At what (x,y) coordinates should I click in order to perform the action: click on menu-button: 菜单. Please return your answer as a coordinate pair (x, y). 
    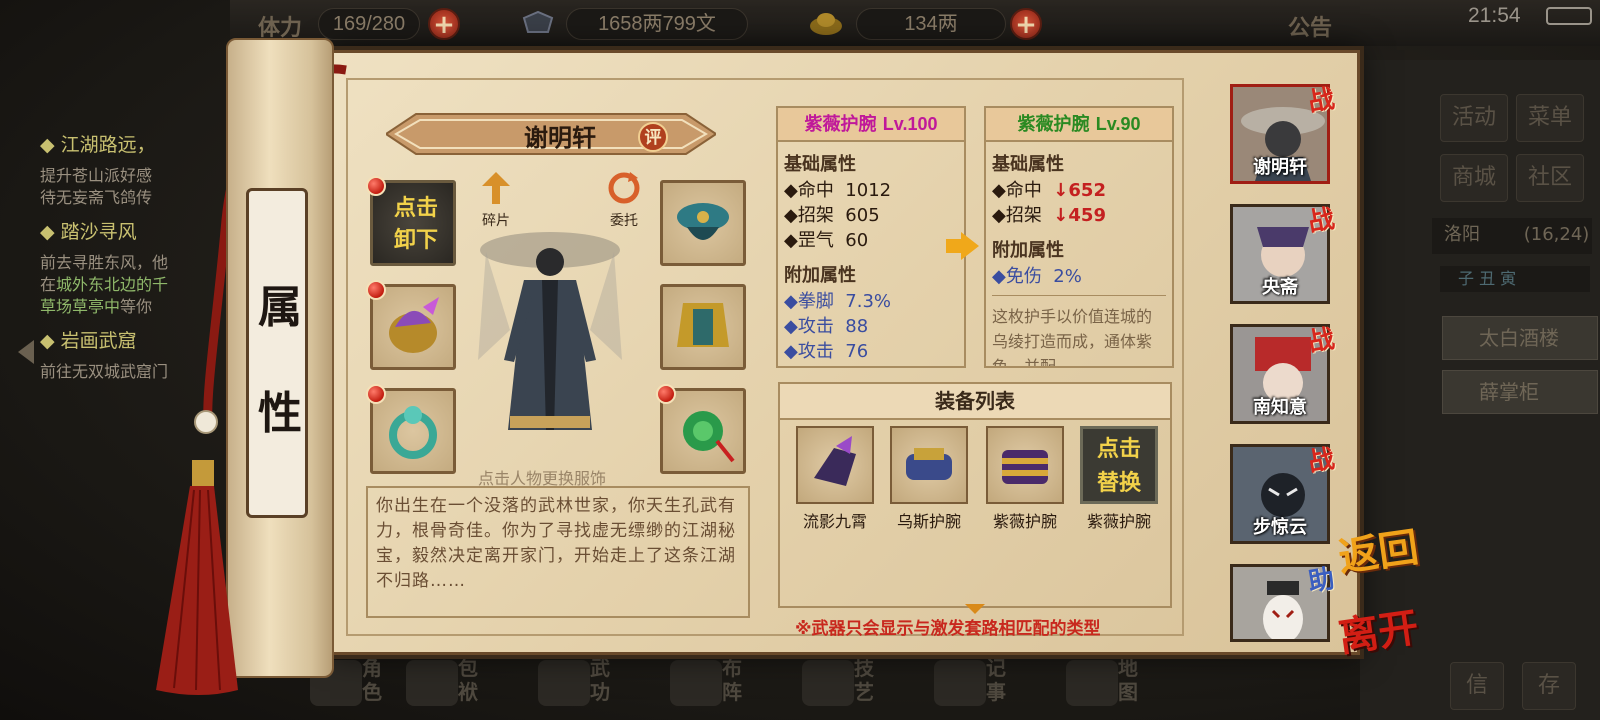
    Looking at the image, I should click on (1550, 118).